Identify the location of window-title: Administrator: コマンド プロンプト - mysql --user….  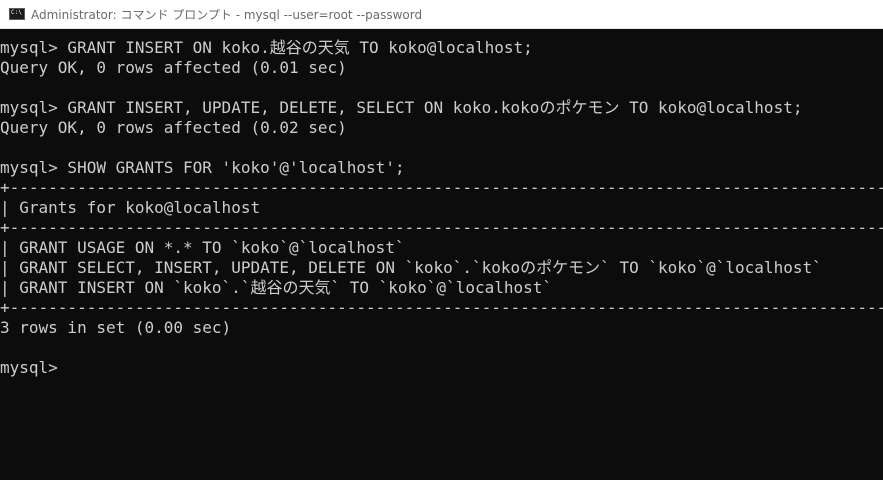
(227, 14).